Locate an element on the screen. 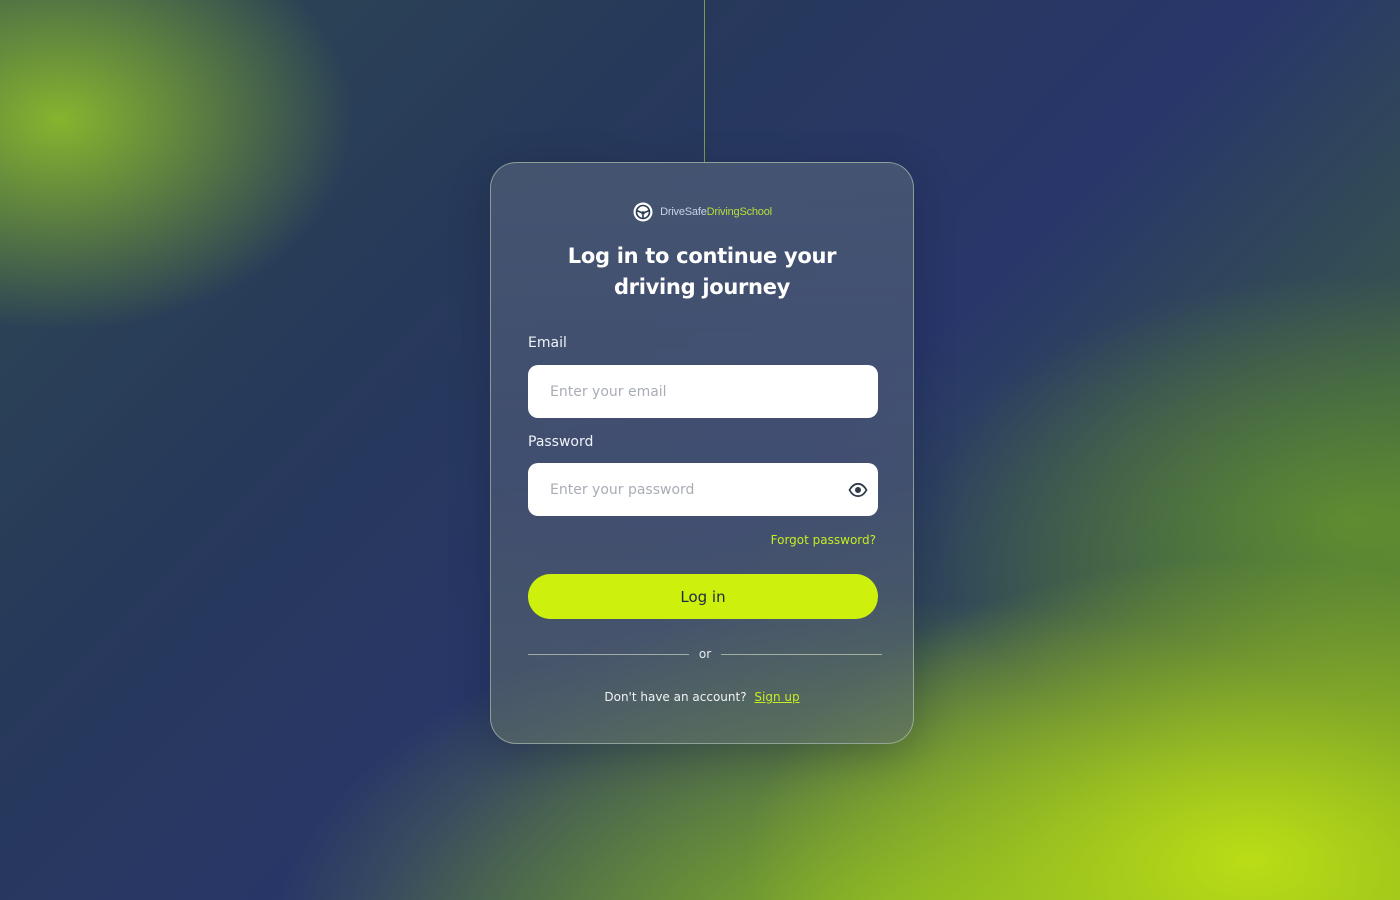 The width and height of the screenshot is (1400, 900). email-field is located at coordinates (703, 391).